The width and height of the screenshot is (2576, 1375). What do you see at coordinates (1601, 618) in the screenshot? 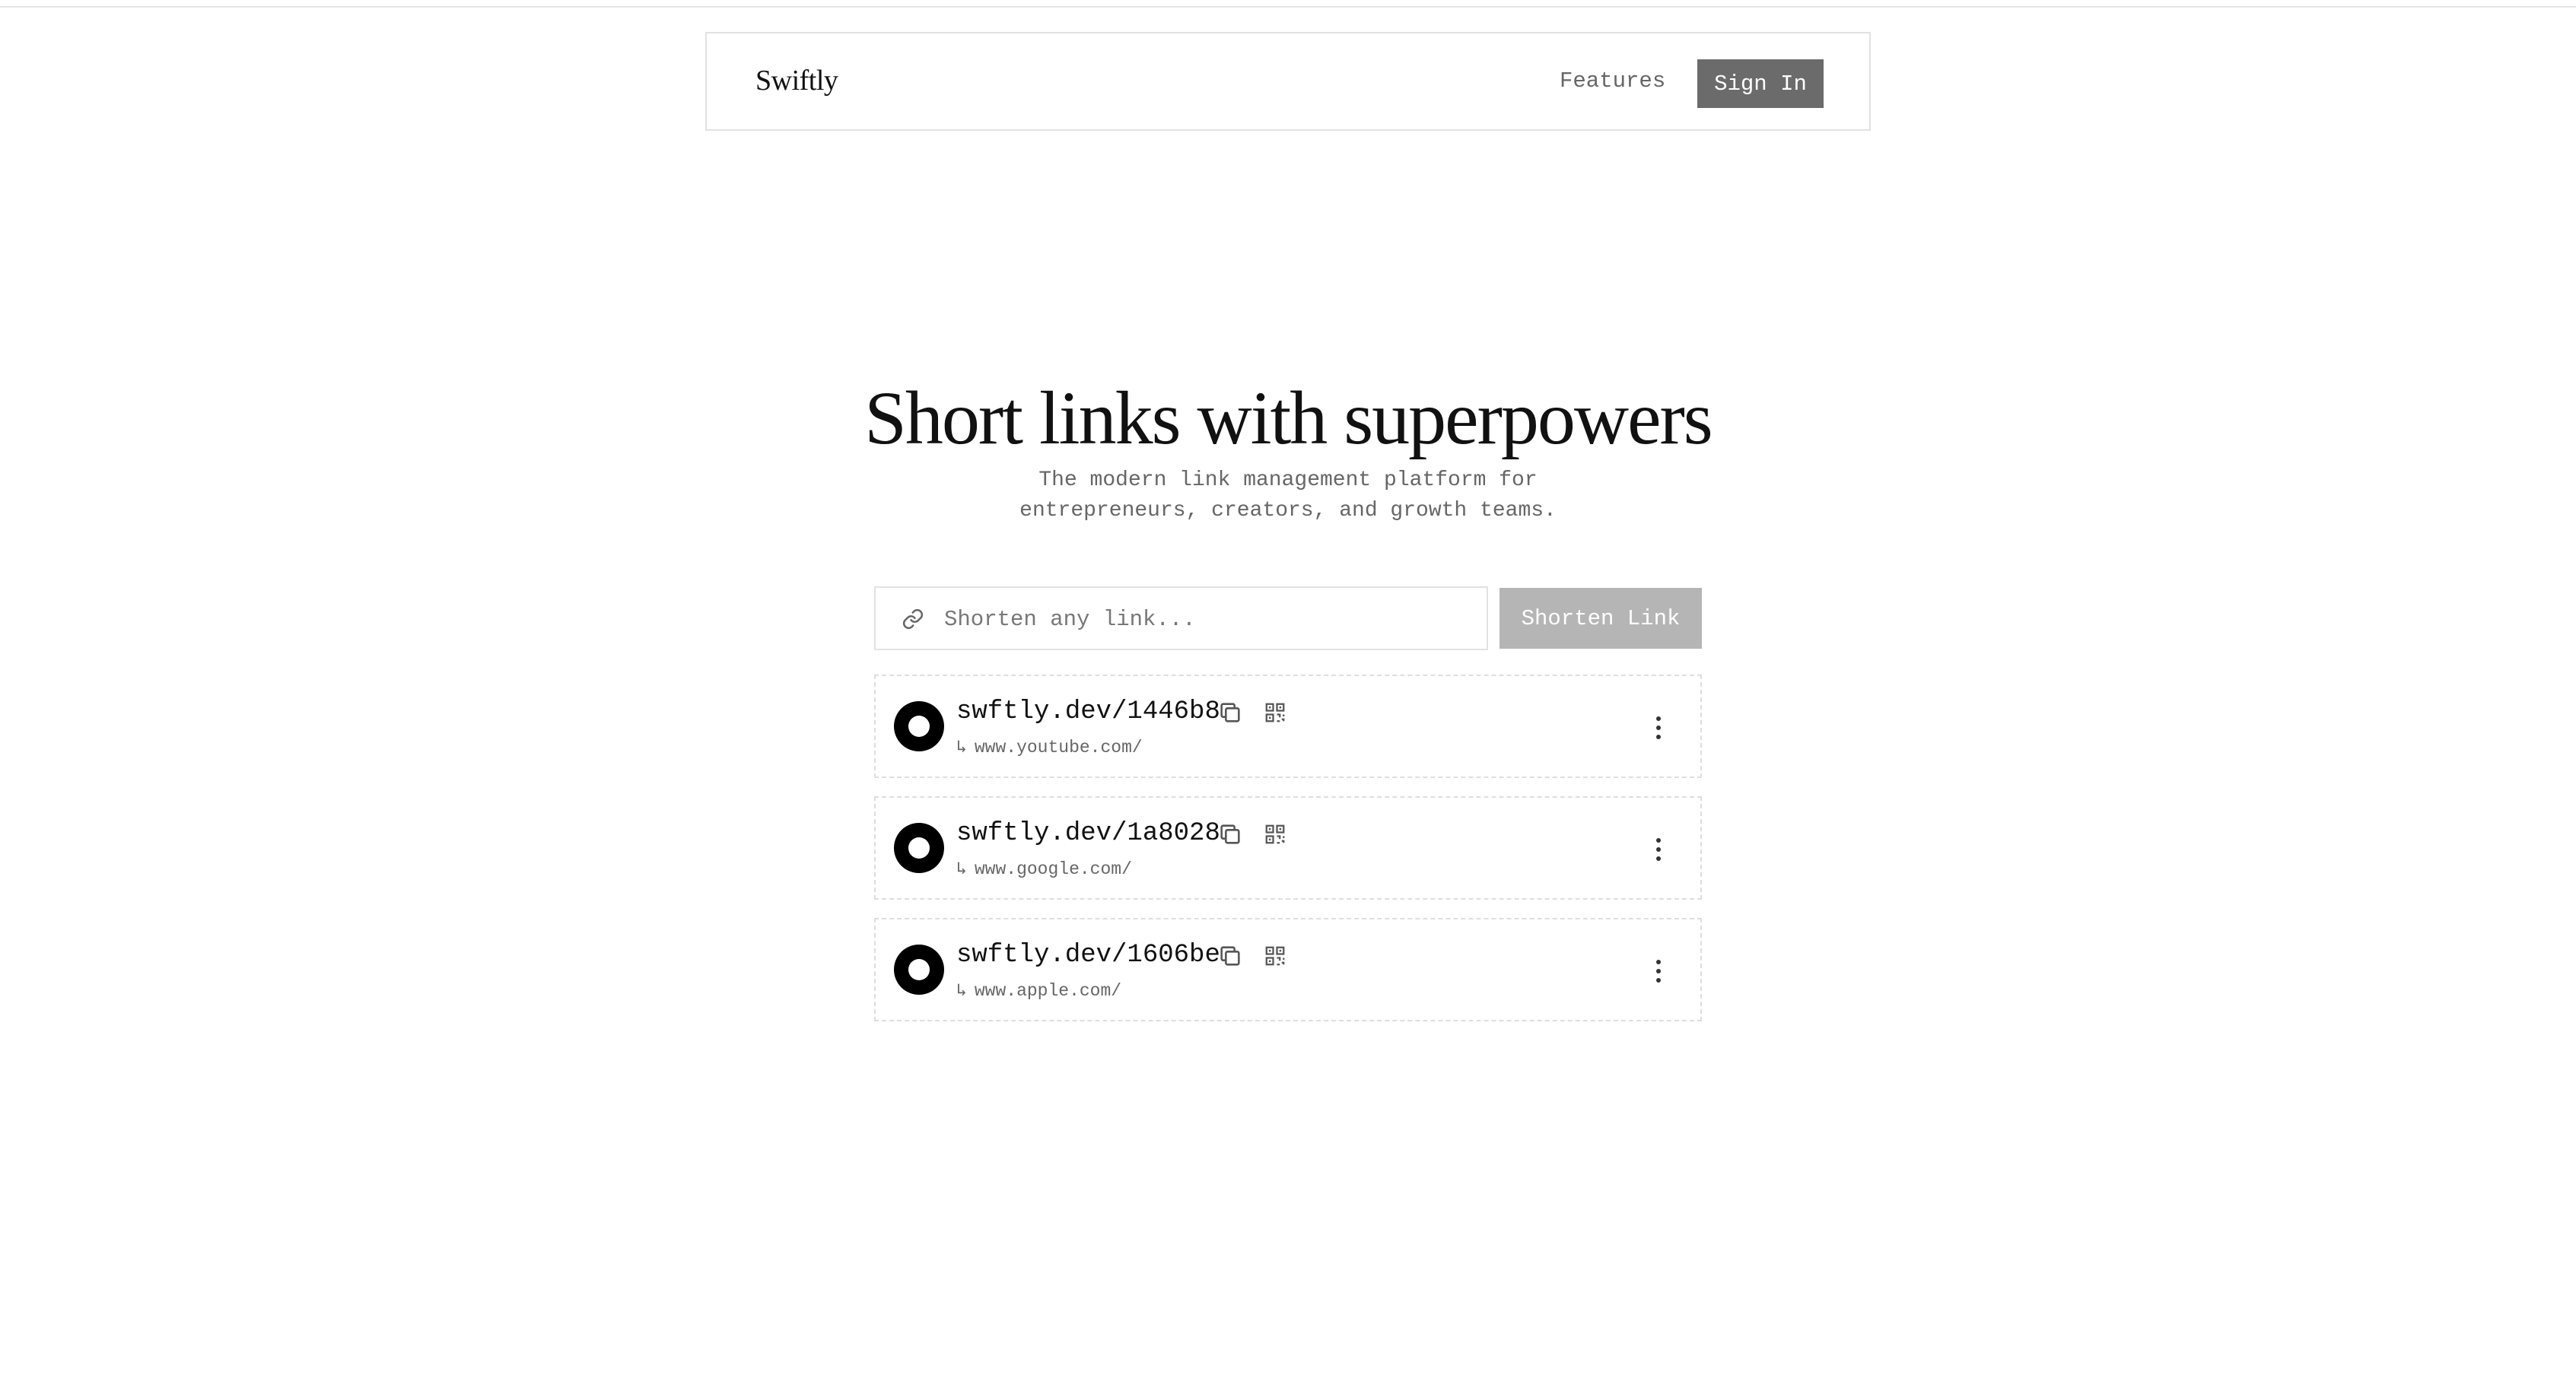
I see `shorten-link-button: Shorten Link` at bounding box center [1601, 618].